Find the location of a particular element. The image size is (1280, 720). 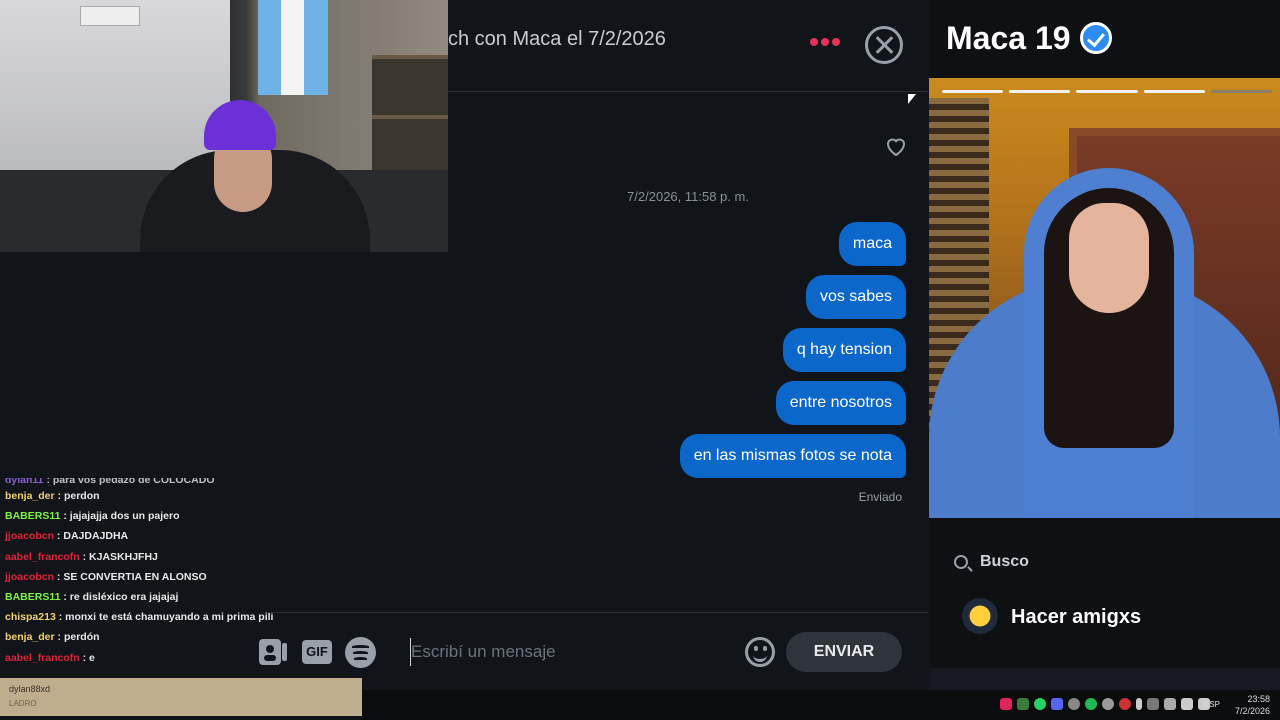

twitch-chat-text: SE CONVERTIA EN ALONSO is located at coordinates (135, 576).